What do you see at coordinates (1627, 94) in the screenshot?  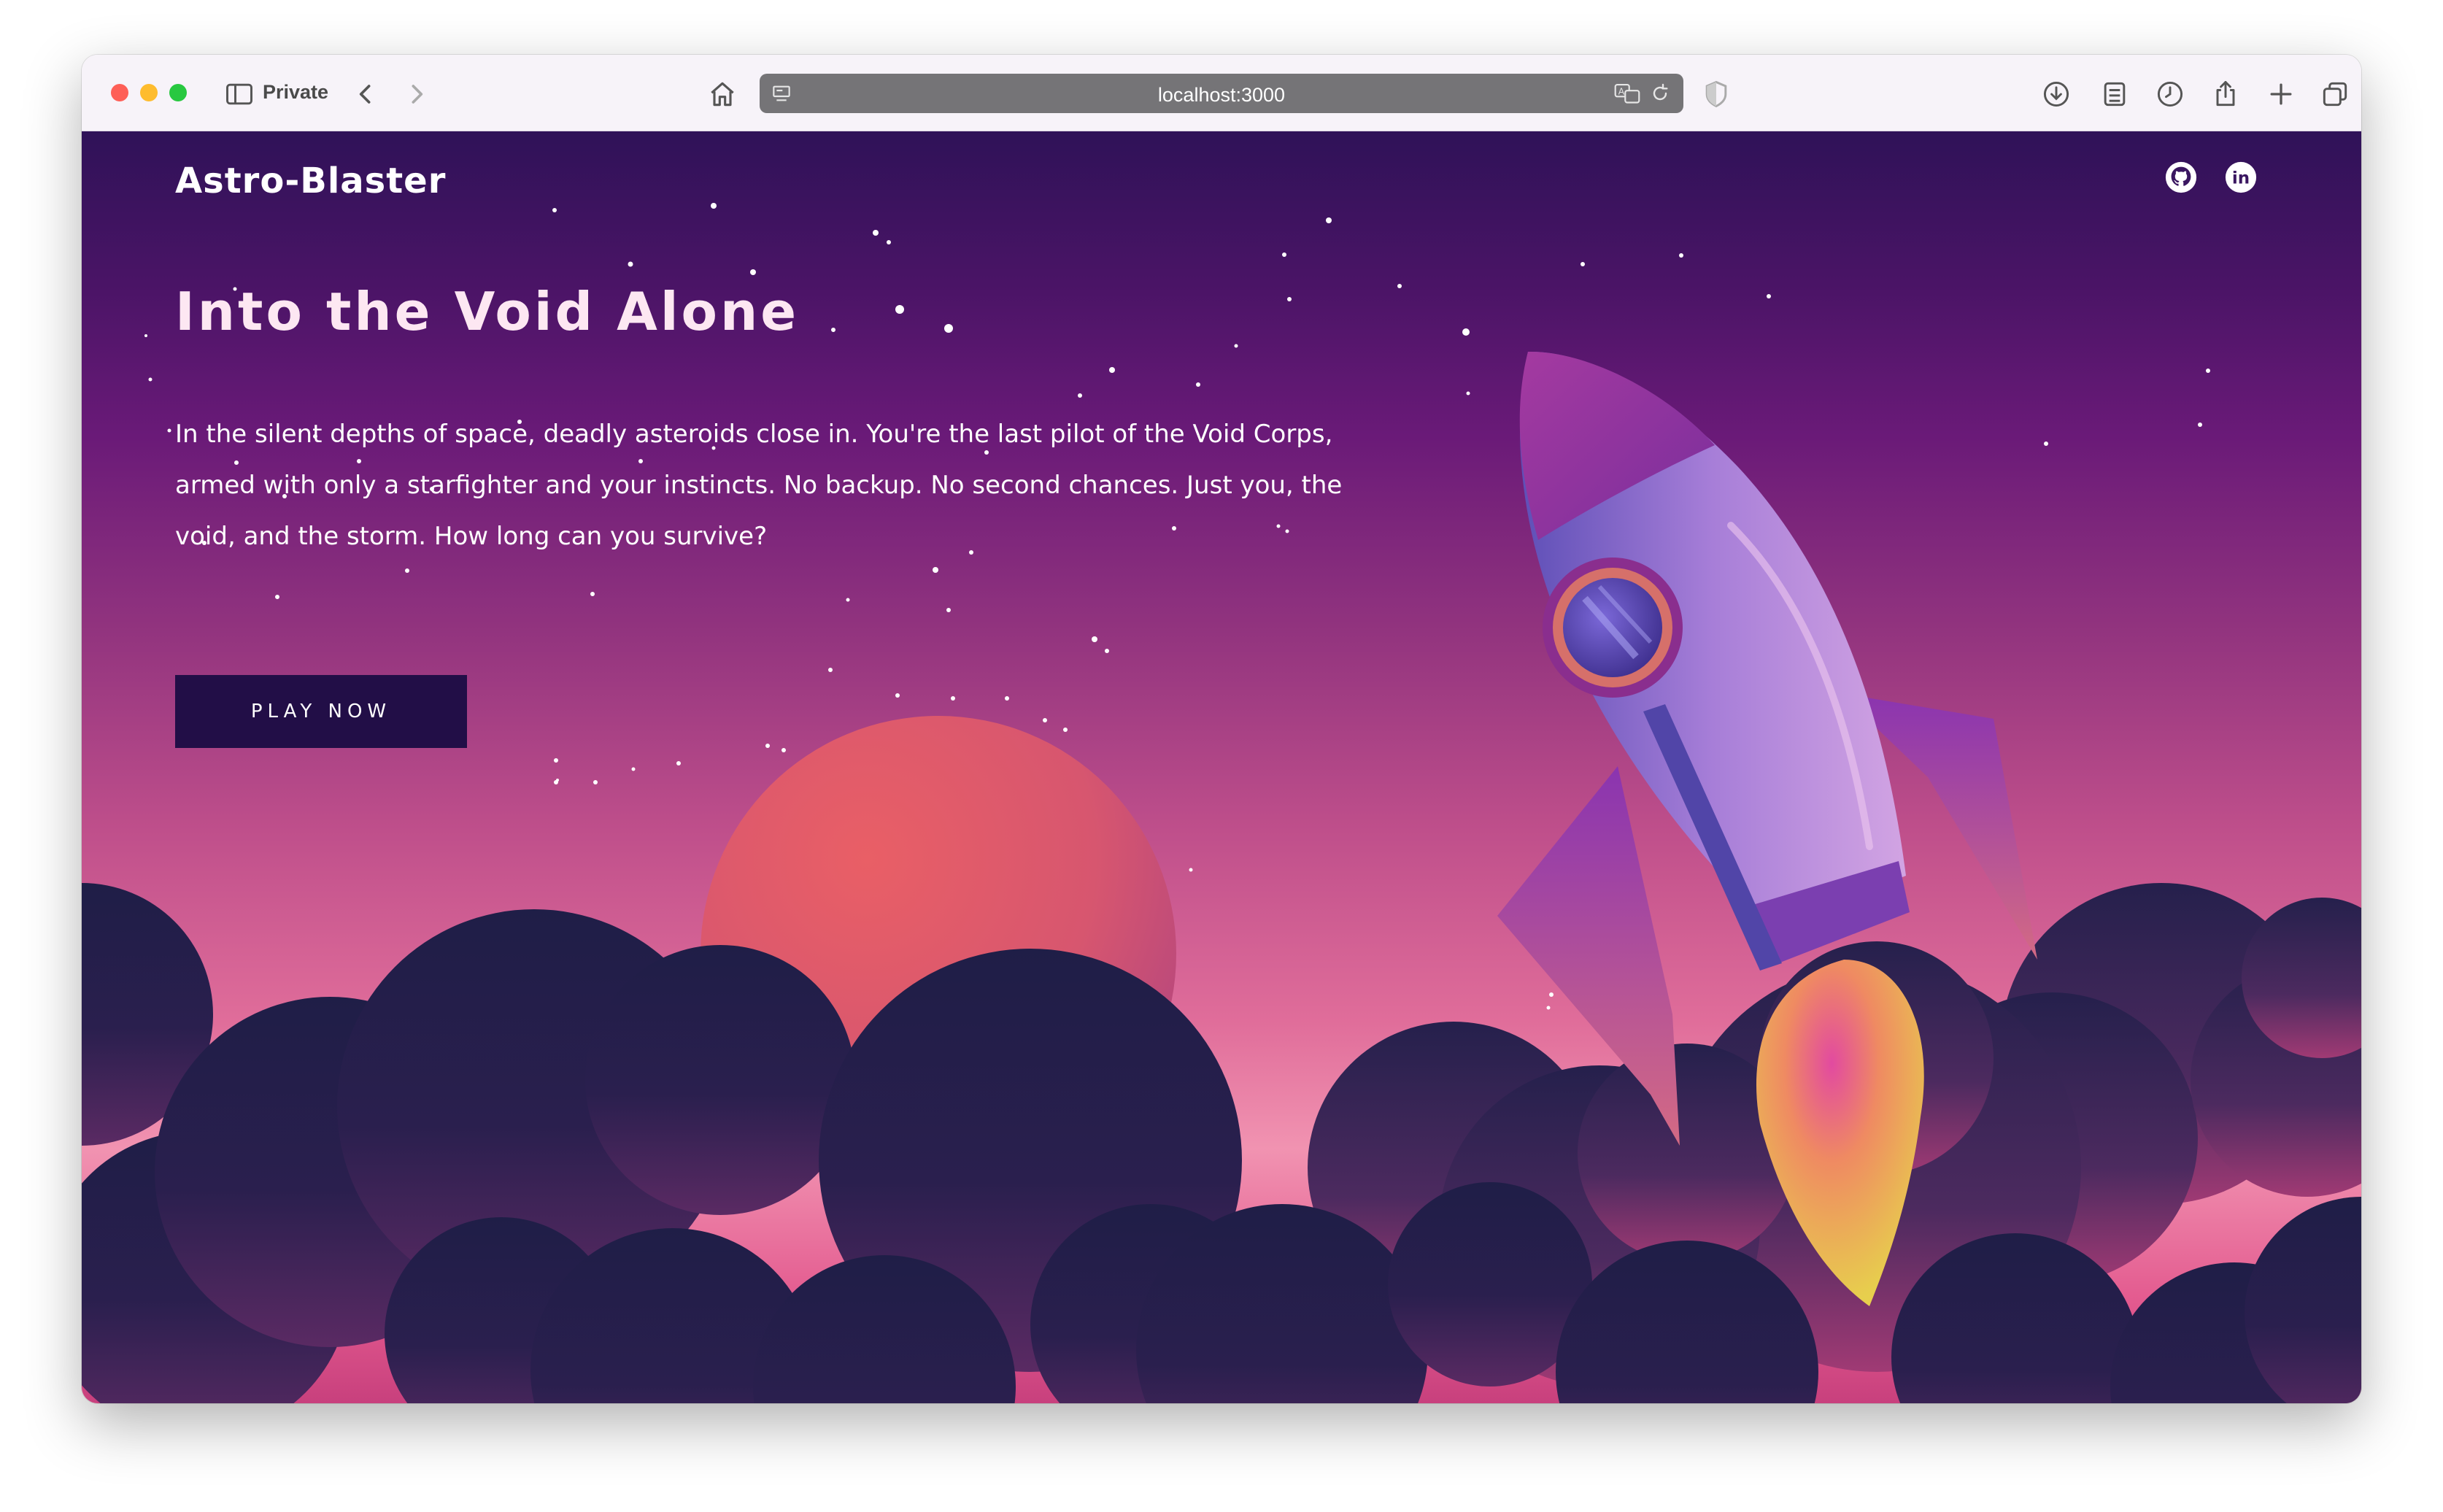 I see `translate-icon: A` at bounding box center [1627, 94].